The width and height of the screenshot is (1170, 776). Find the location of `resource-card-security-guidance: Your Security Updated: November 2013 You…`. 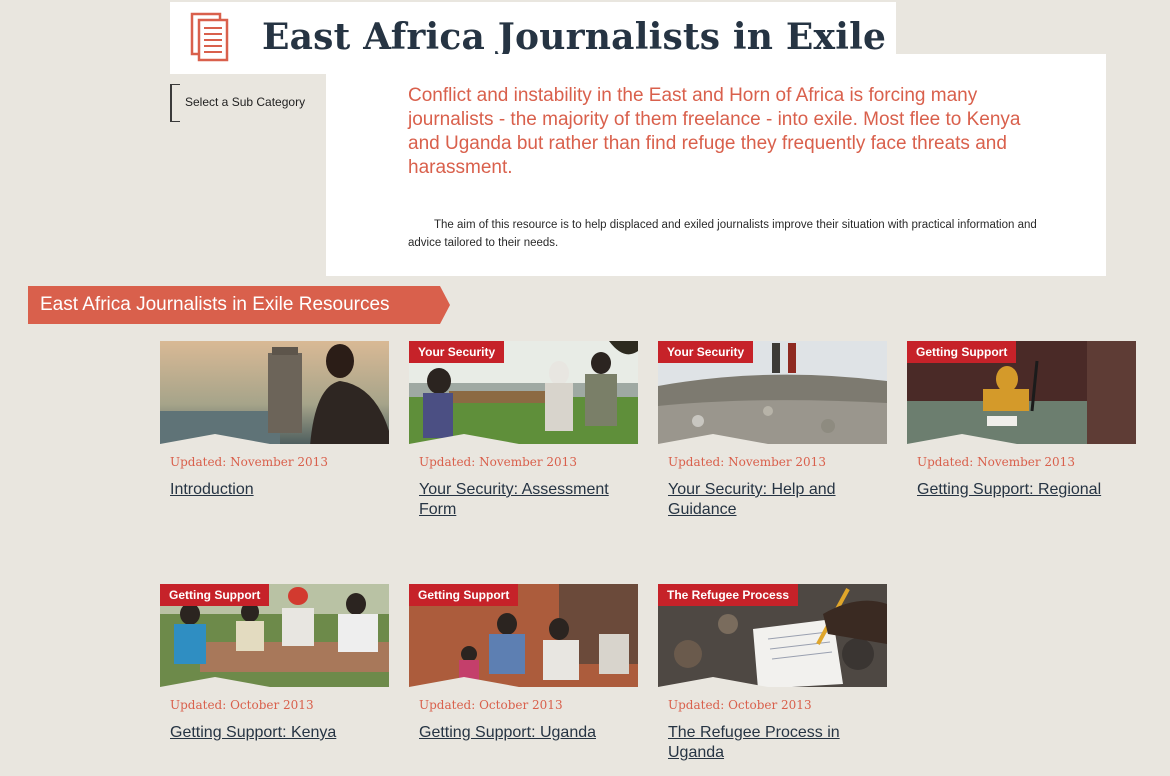

resource-card-security-guidance: Your Security Updated: November 2013 You… is located at coordinates (772, 429).